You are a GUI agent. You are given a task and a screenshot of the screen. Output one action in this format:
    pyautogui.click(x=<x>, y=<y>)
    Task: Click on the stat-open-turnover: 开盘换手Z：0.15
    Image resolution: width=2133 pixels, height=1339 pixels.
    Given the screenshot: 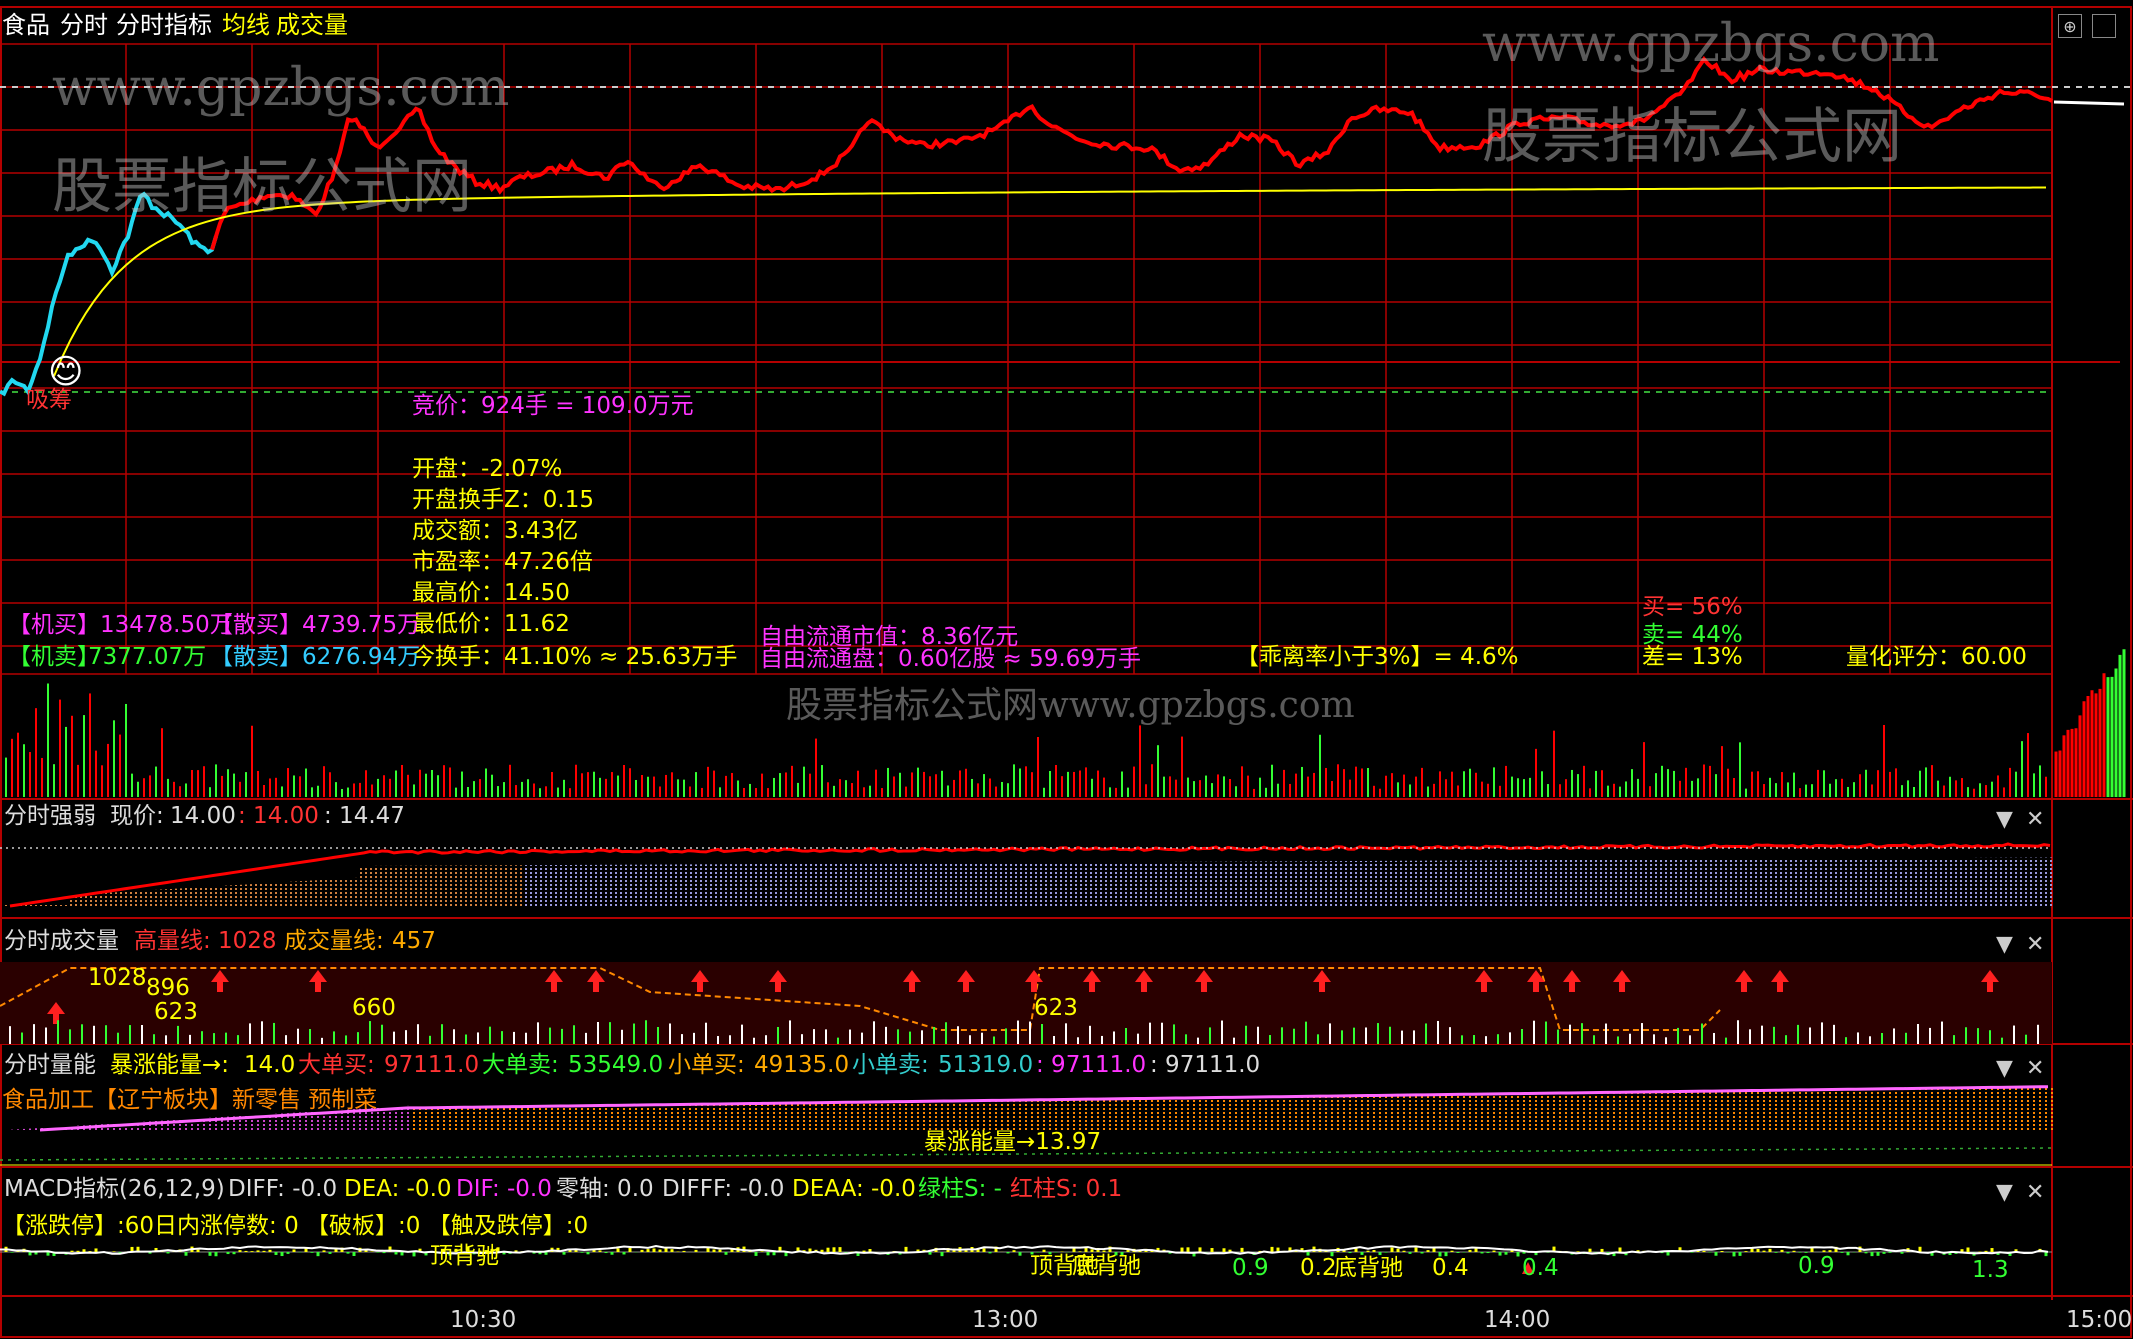 What is the action you would take?
    pyautogui.click(x=503, y=500)
    